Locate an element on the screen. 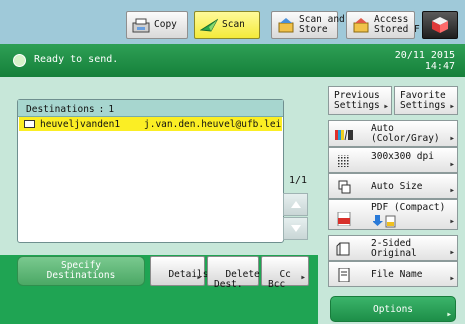  favorite-settings-arrow-icon: ▶ is located at coordinates (452, 106).